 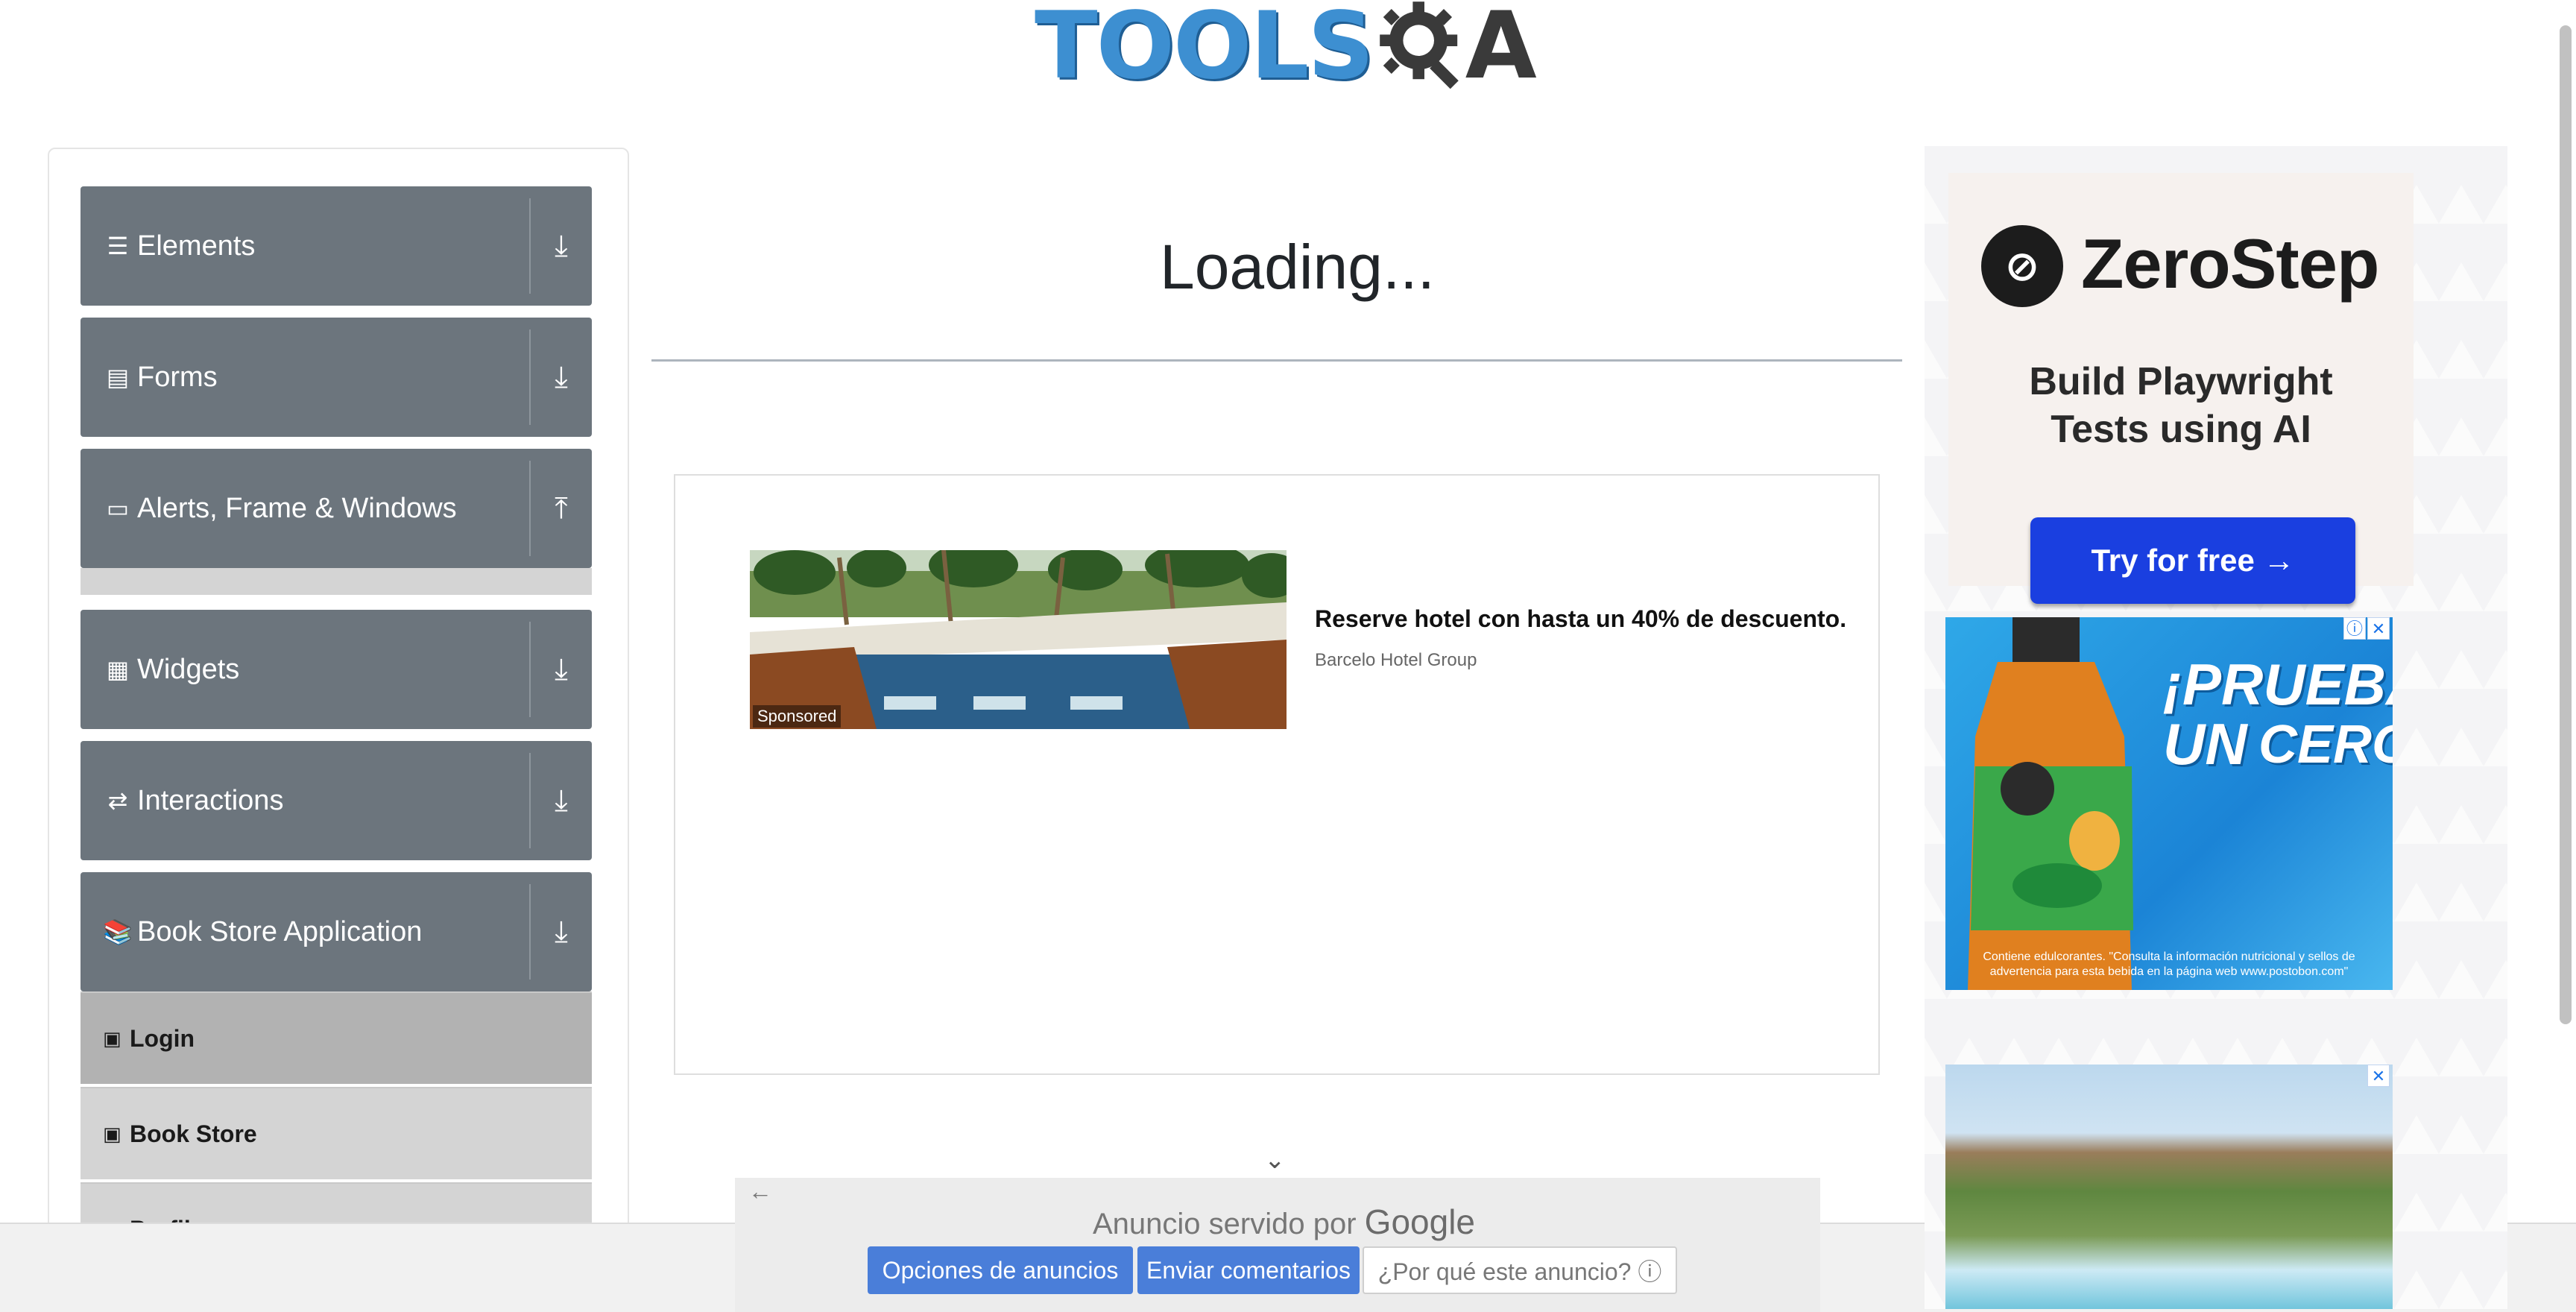 What do you see at coordinates (2230, 263) in the screenshot?
I see `zerostep-name: ZeroStep` at bounding box center [2230, 263].